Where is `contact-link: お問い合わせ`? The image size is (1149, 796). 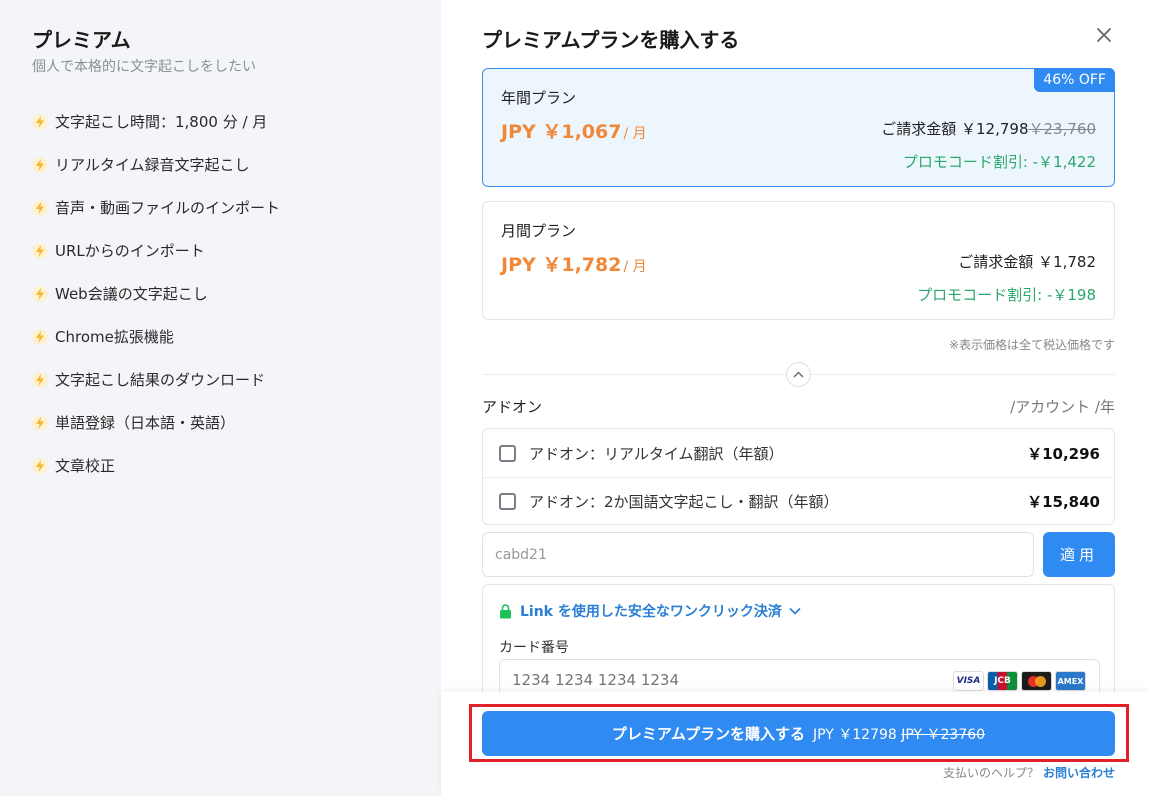 contact-link: お問い合わせ is located at coordinates (1079, 773).